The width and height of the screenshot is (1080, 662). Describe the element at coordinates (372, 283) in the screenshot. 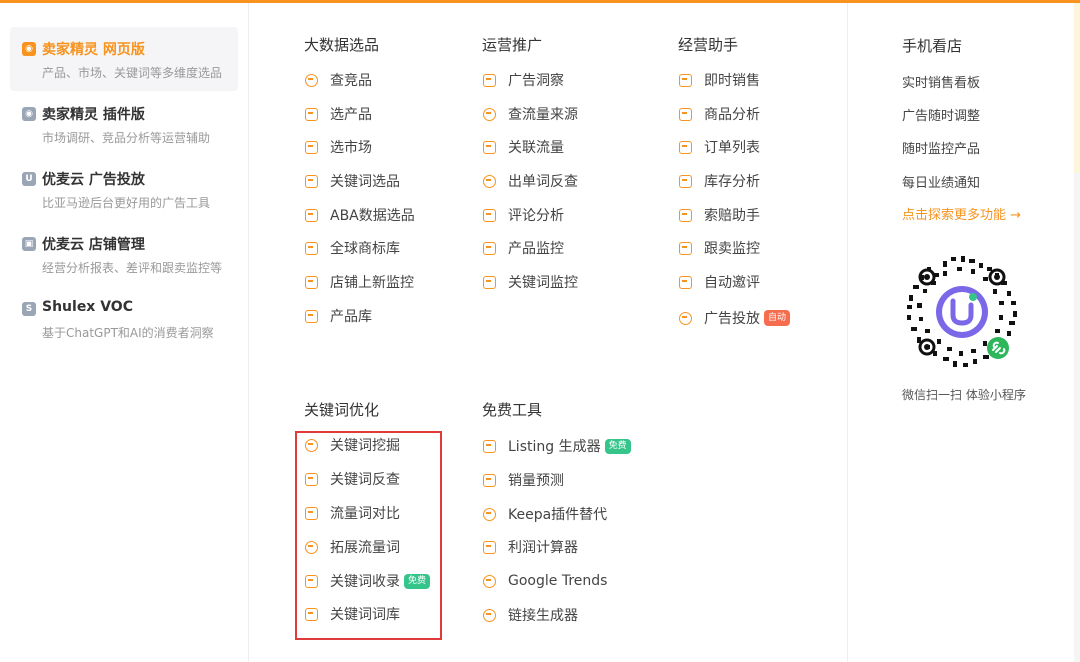

I see `menu-label: 店铺上新监控` at that location.